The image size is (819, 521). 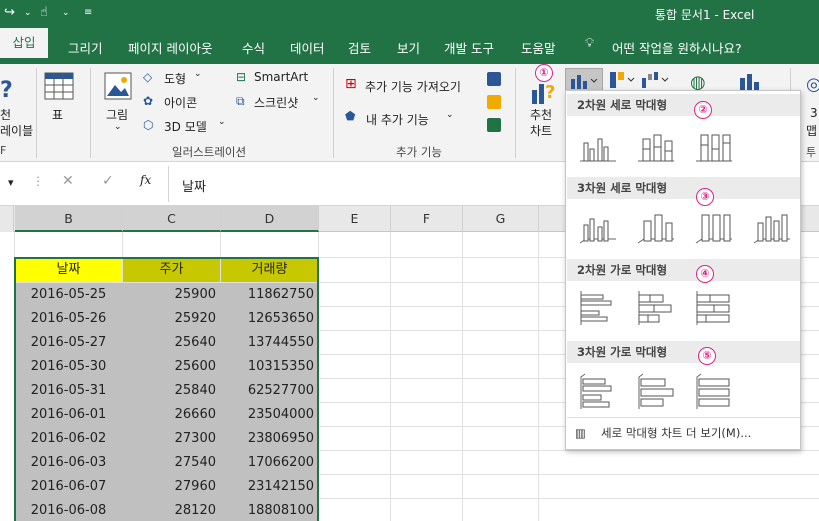 I want to click on stacked-bar-option, so click(x=656, y=308).